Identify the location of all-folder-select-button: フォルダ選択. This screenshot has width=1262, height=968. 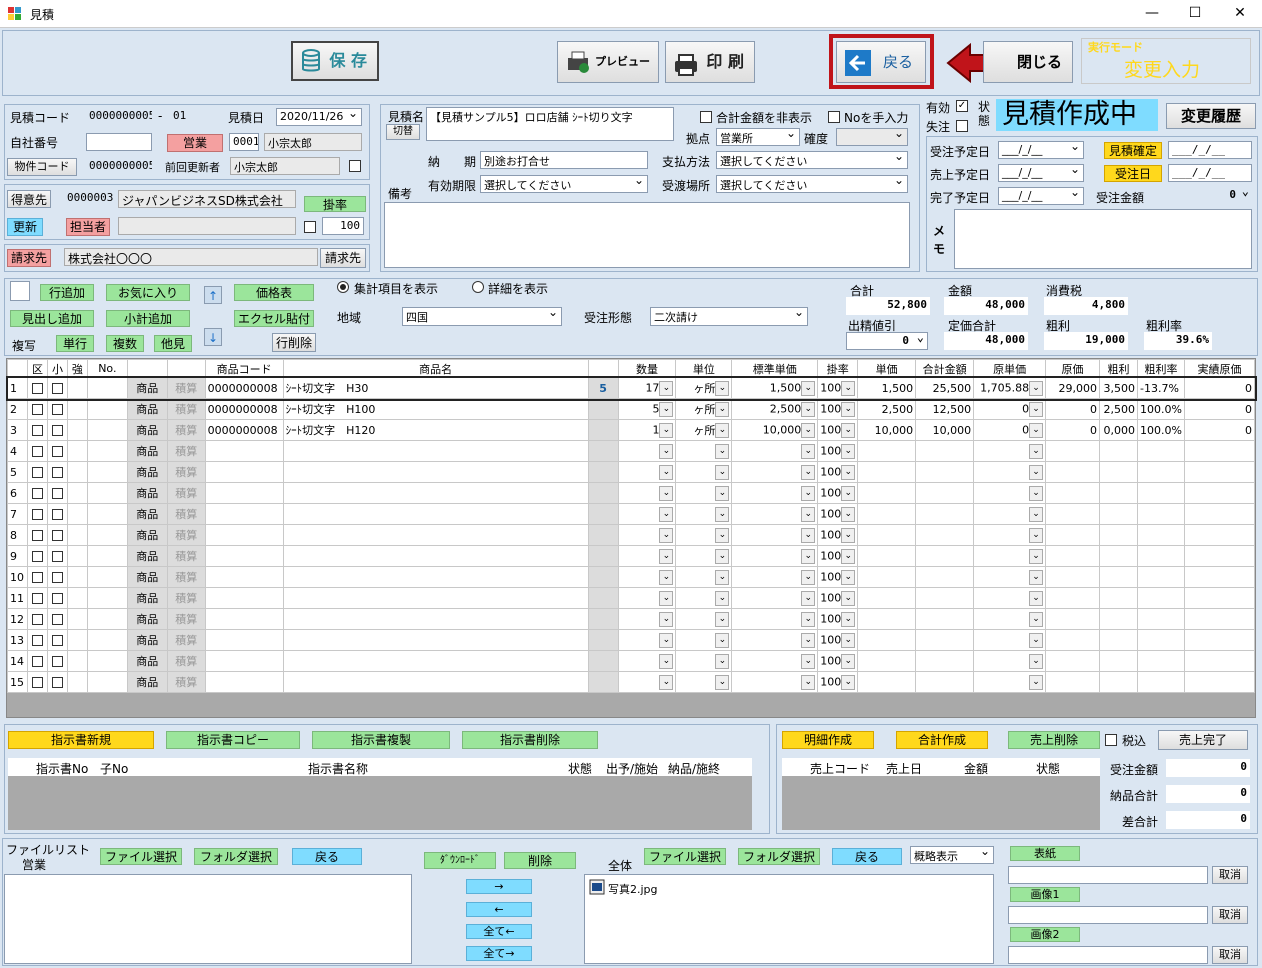
(779, 856).